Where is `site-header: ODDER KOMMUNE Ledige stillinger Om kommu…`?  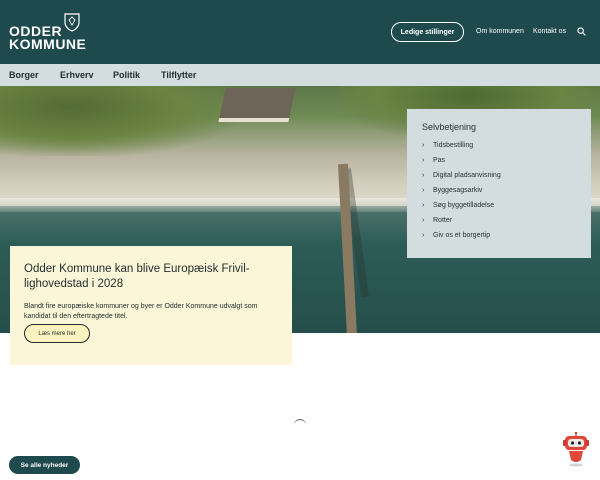 site-header: ODDER KOMMUNE Ledige stillinger Om kommu… is located at coordinates (300, 32).